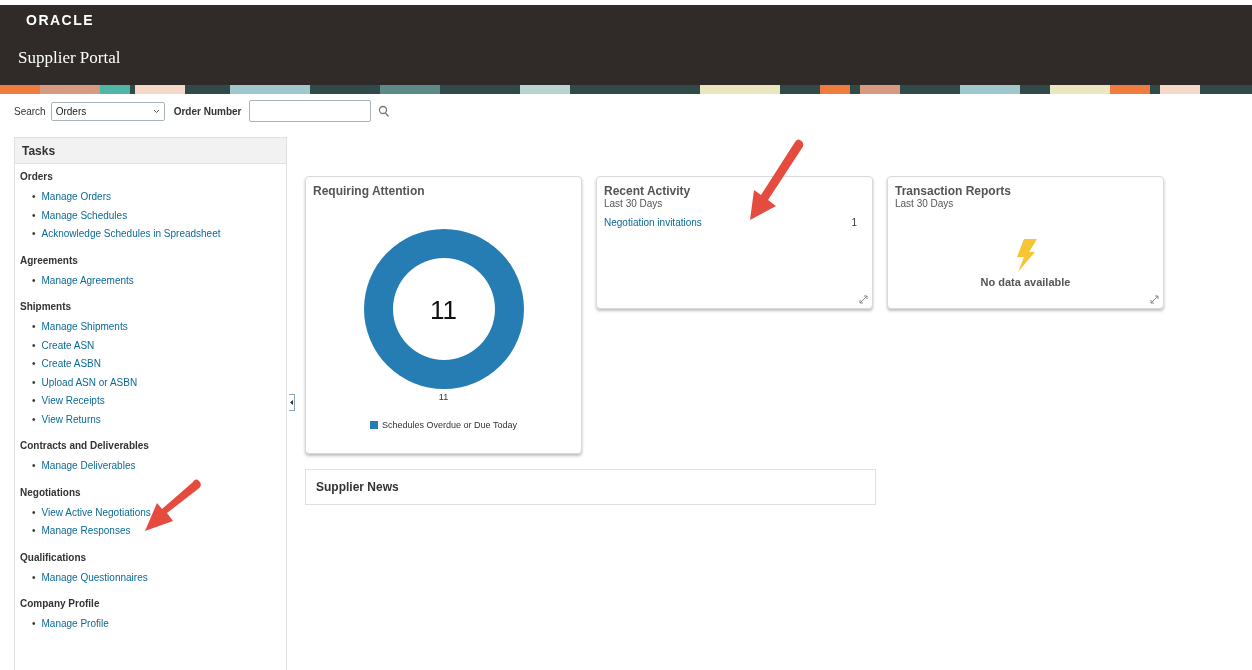 The width and height of the screenshot is (1252, 670). What do you see at coordinates (96, 512) in the screenshot?
I see `task-link: View Active Negotiations` at bounding box center [96, 512].